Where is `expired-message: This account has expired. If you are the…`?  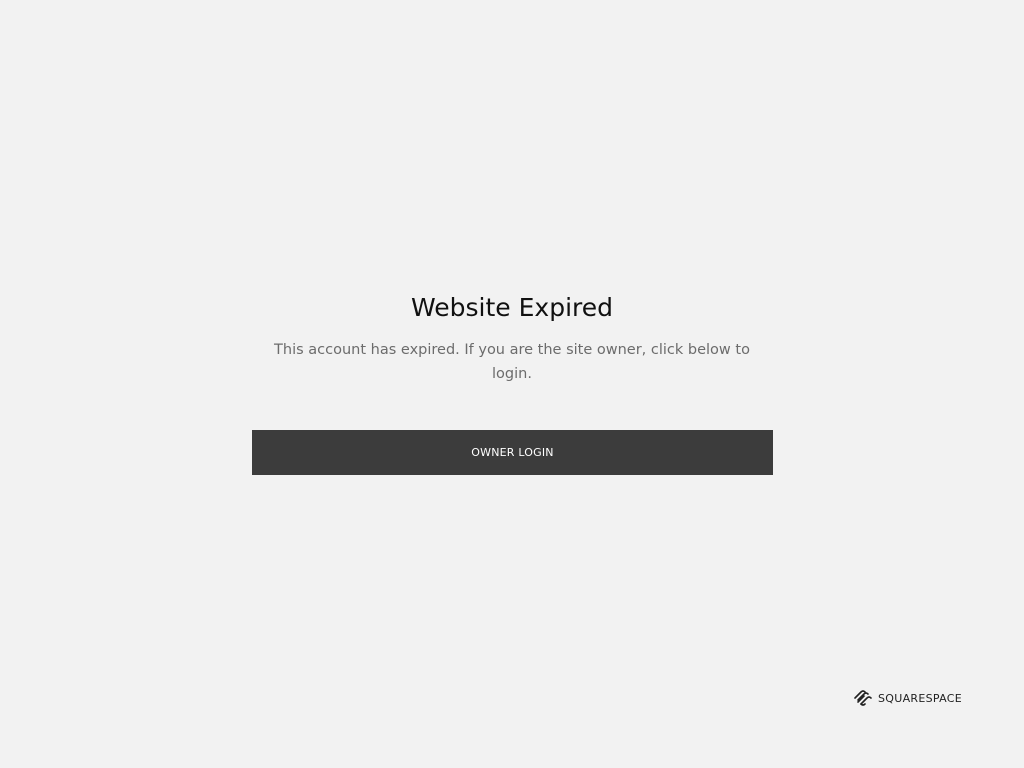 expired-message: This account has expired. If you are the… is located at coordinates (512, 362).